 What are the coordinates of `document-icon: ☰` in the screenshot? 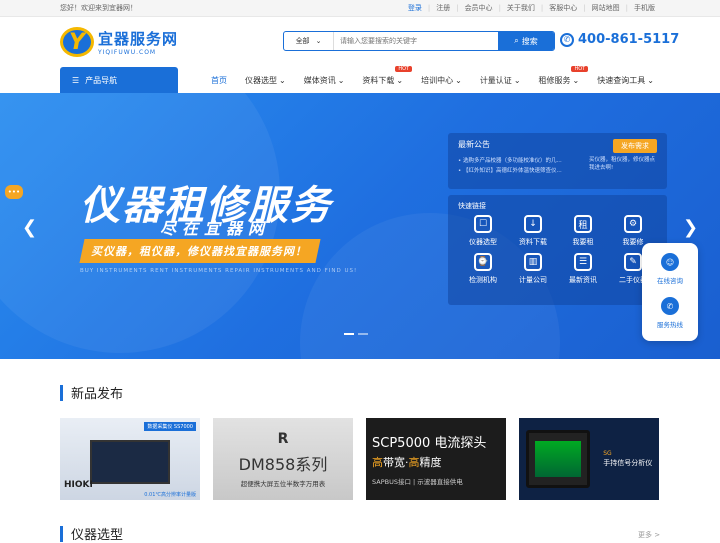 It's located at (583, 262).